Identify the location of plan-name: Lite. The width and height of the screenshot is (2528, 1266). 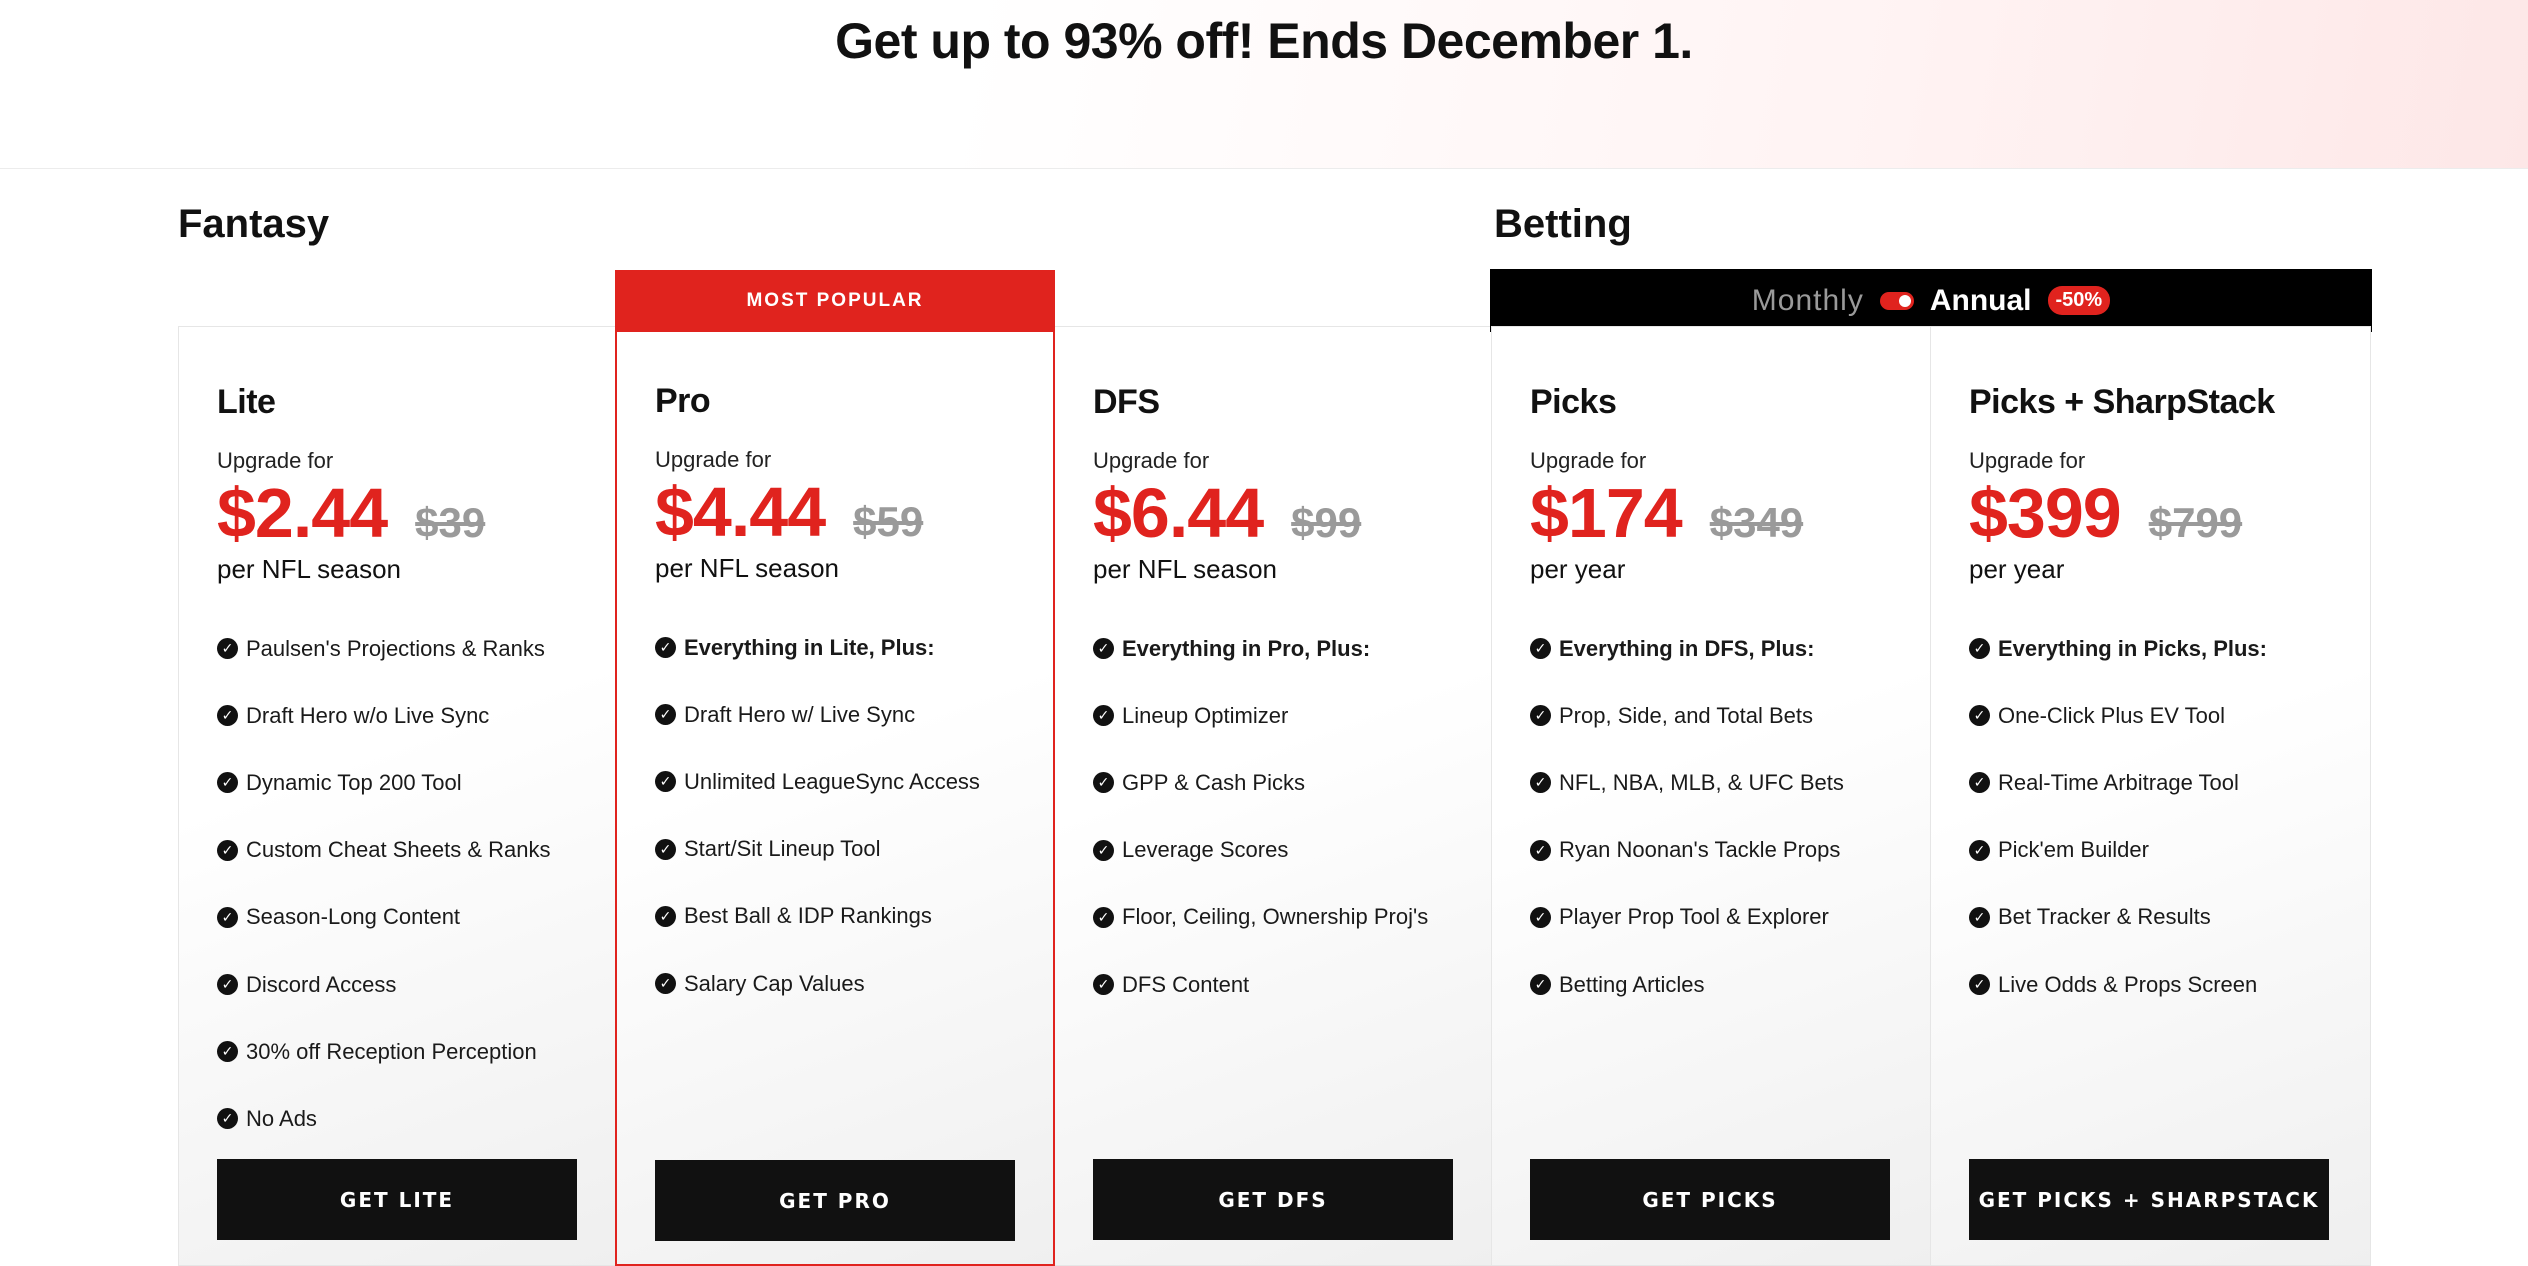
(246, 402).